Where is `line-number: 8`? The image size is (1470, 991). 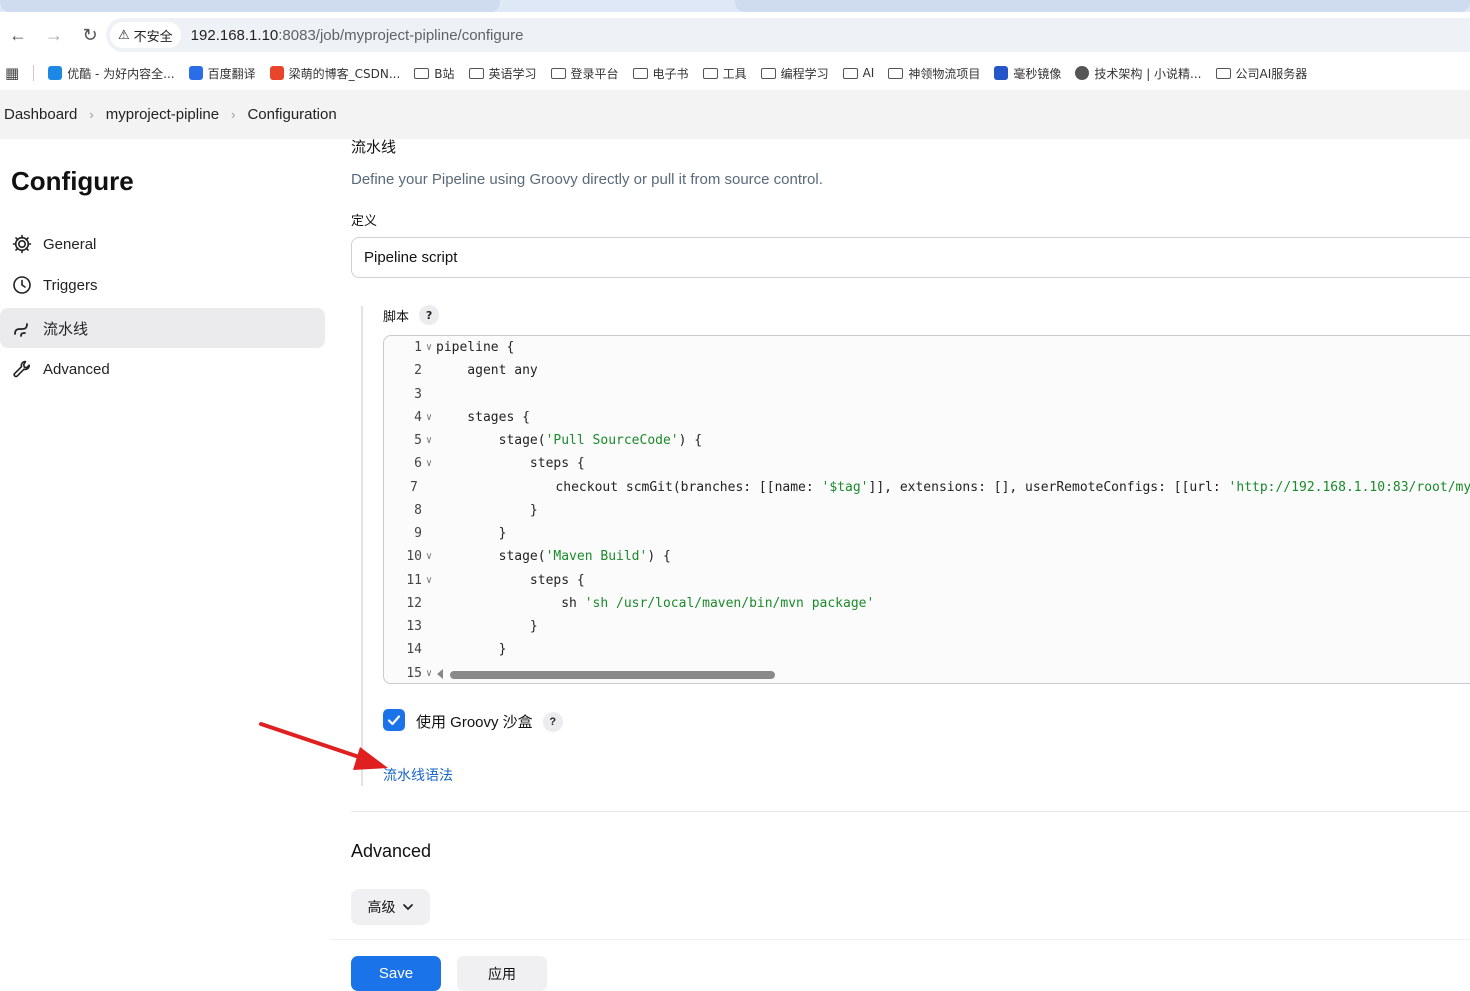 line-number: 8 is located at coordinates (418, 510).